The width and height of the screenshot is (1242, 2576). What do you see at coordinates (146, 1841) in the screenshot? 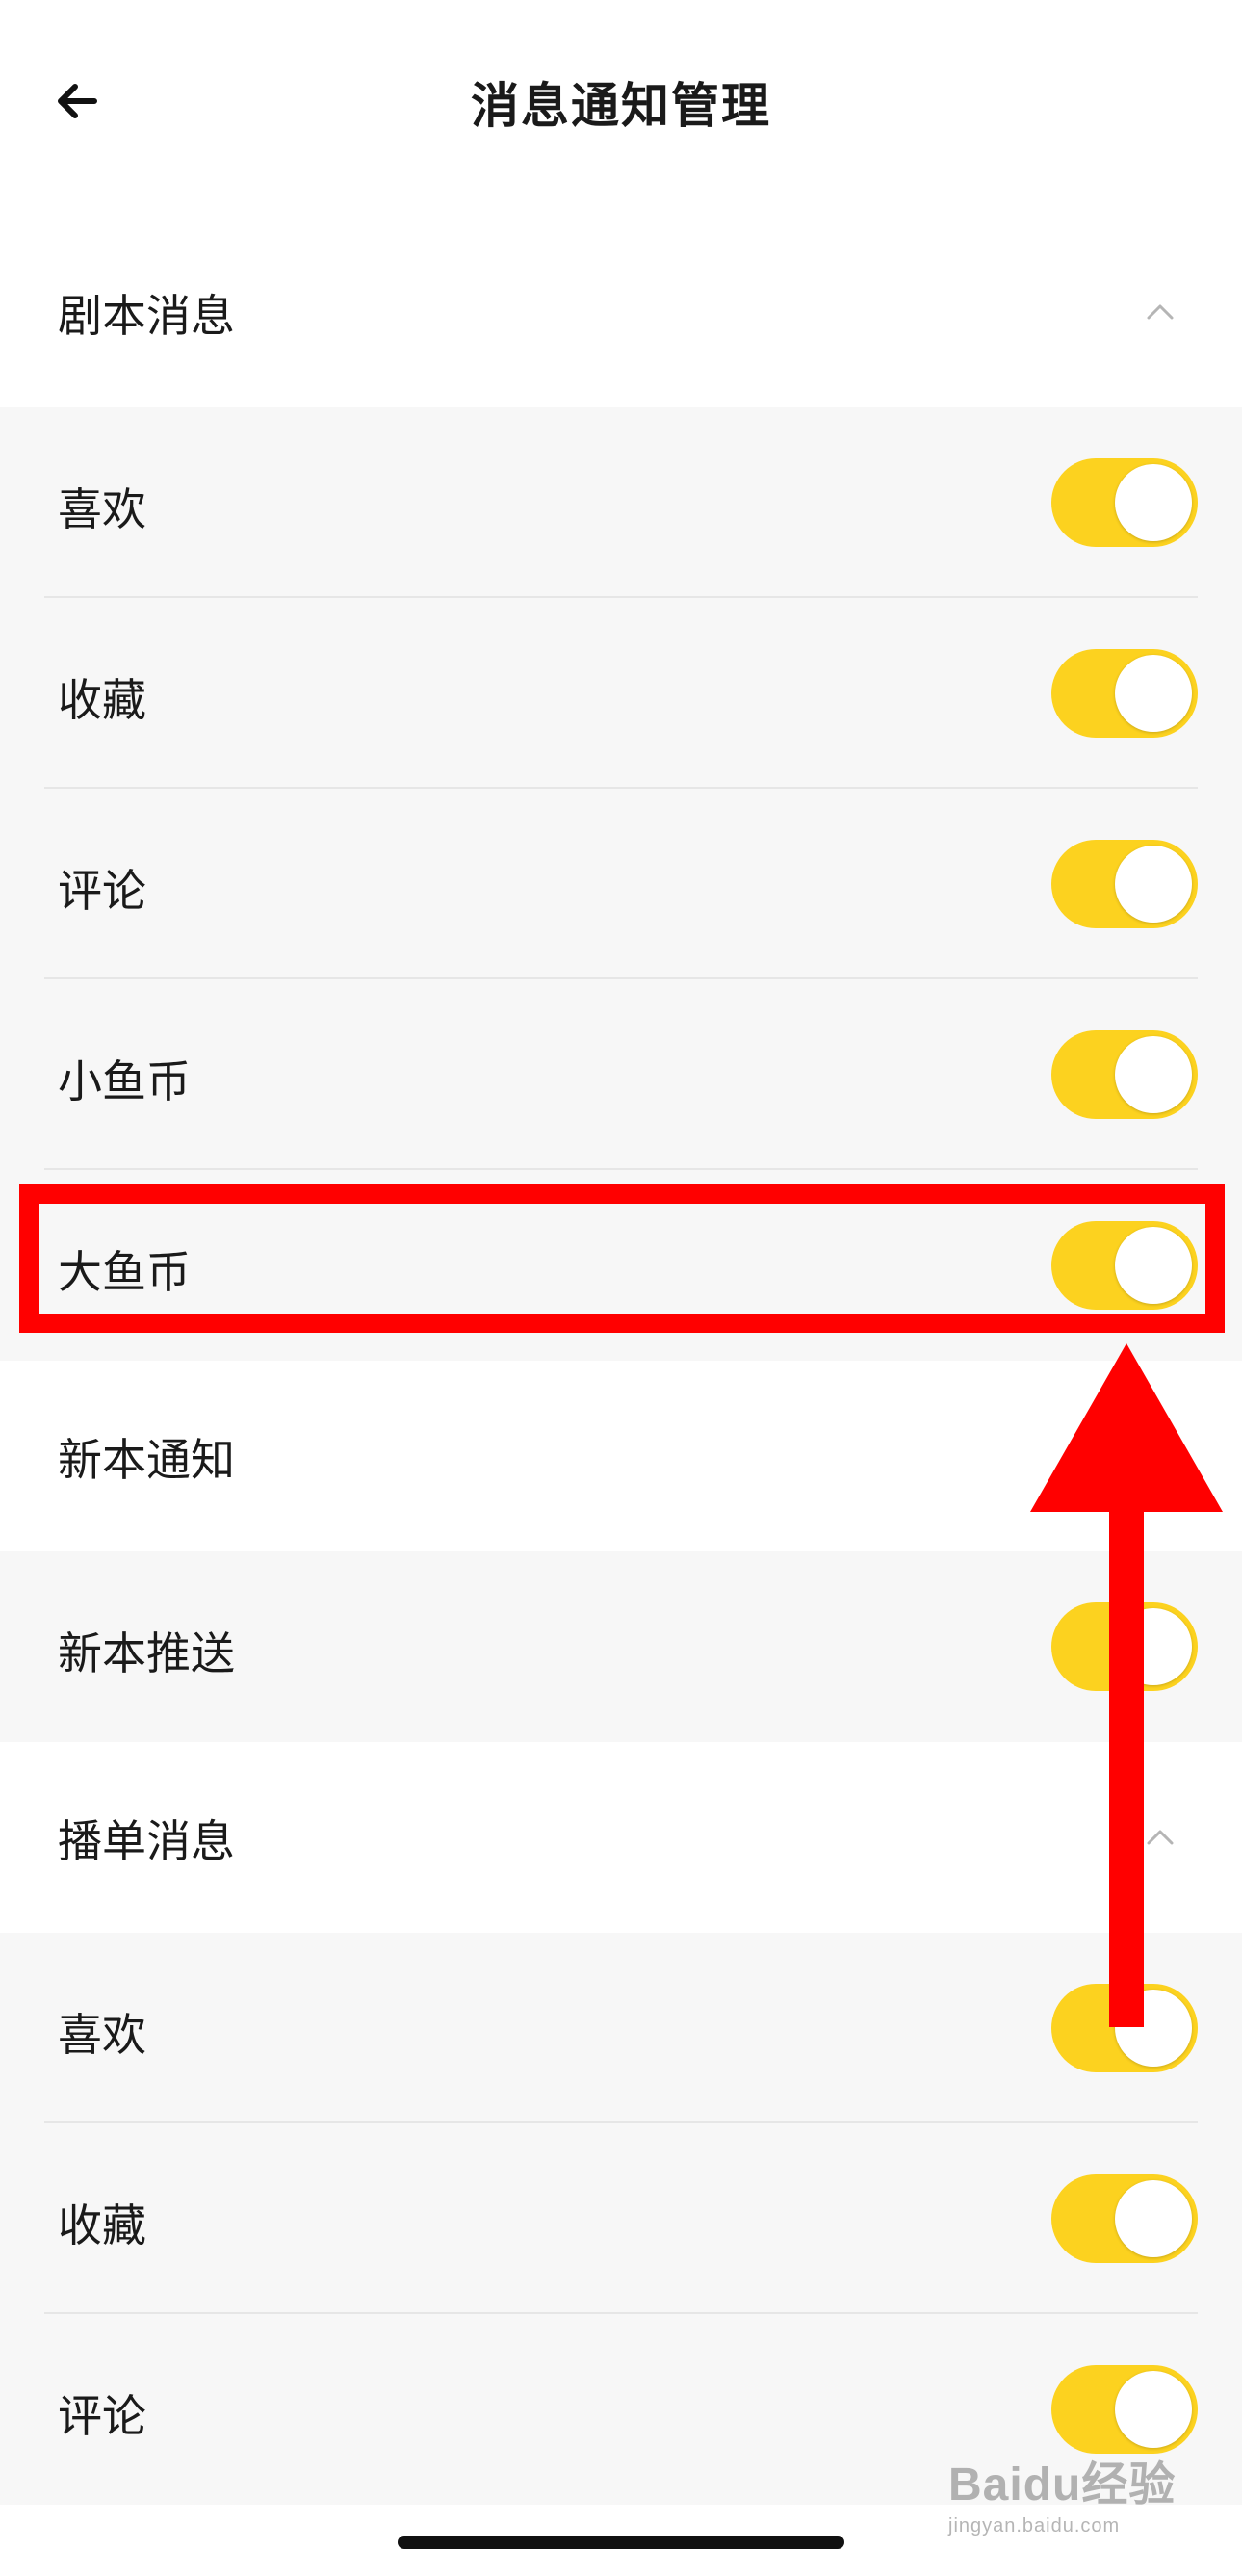
I see `section-title: 播单消息` at bounding box center [146, 1841].